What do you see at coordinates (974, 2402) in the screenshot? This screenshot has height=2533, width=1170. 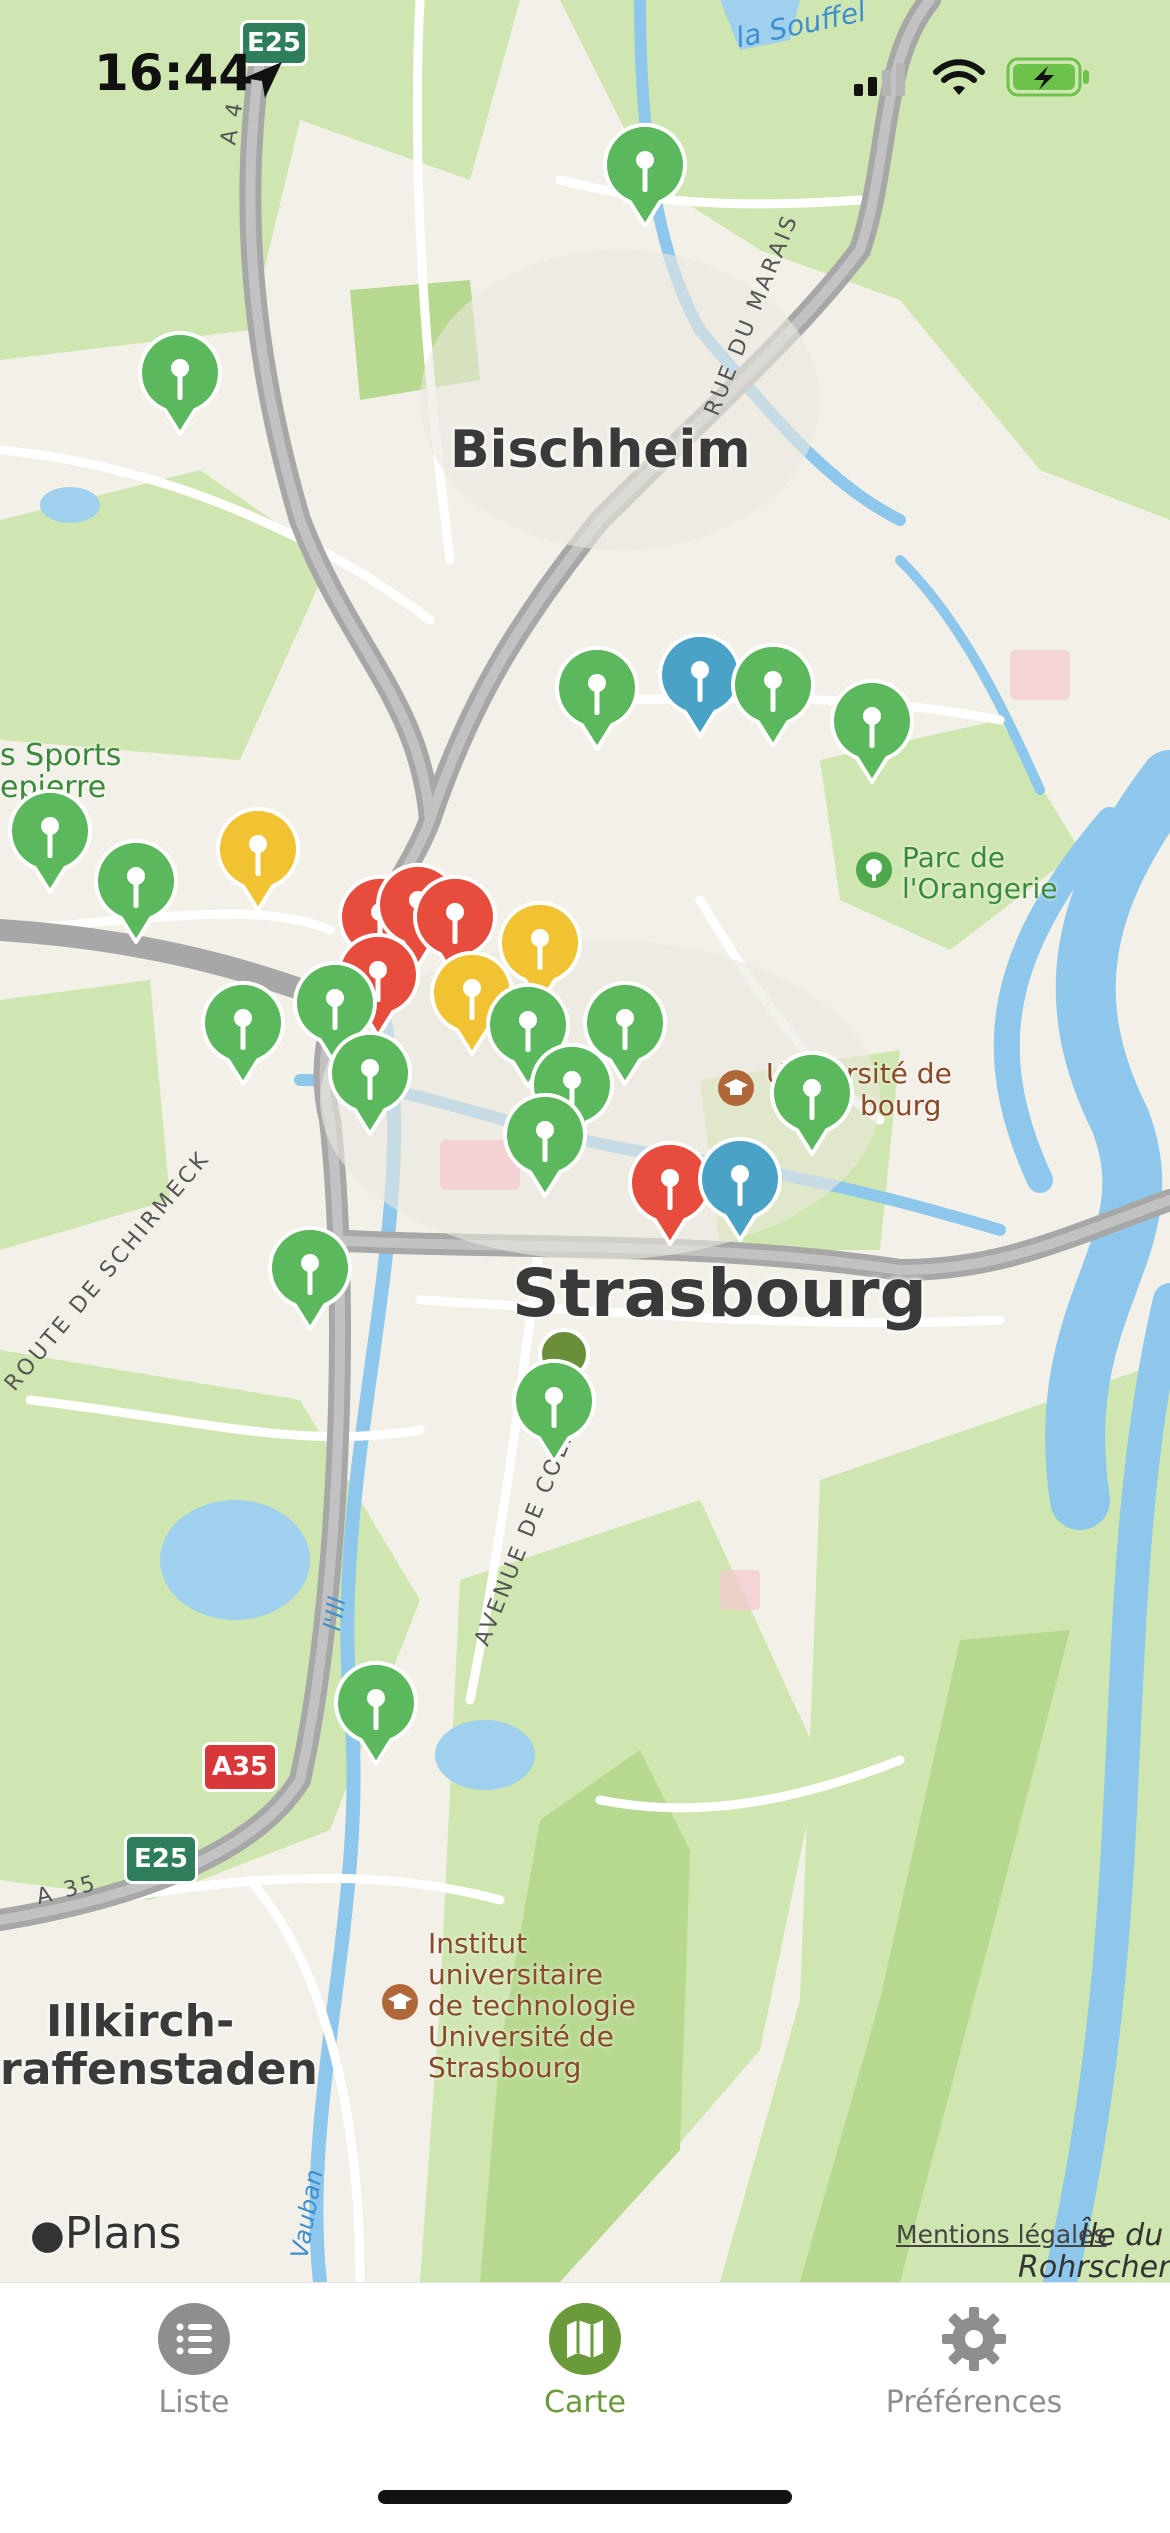 I see `tab-preferences-label: Préférences` at bounding box center [974, 2402].